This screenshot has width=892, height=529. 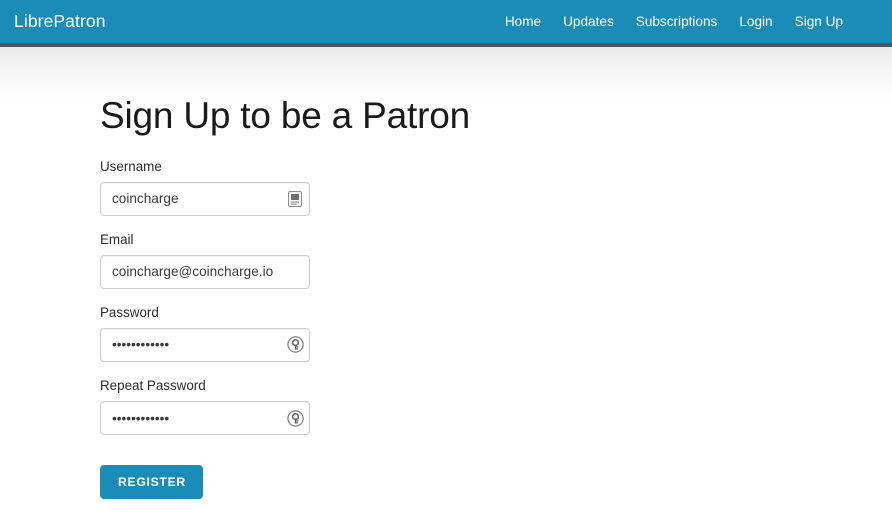 I want to click on nav-link-updates: Updates, so click(x=588, y=22).